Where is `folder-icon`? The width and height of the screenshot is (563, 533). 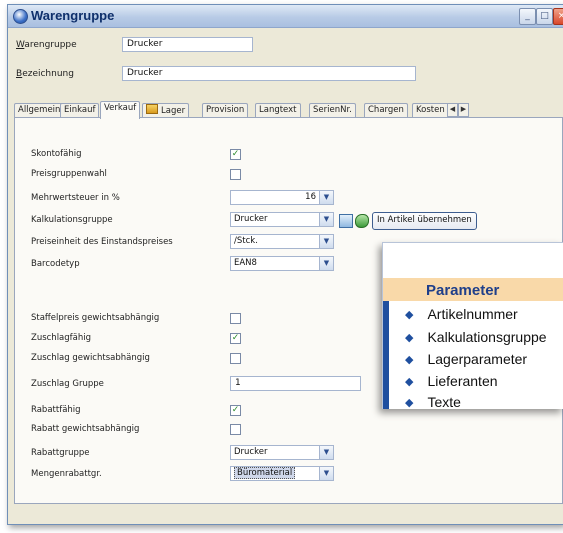
folder-icon is located at coordinates (152, 109).